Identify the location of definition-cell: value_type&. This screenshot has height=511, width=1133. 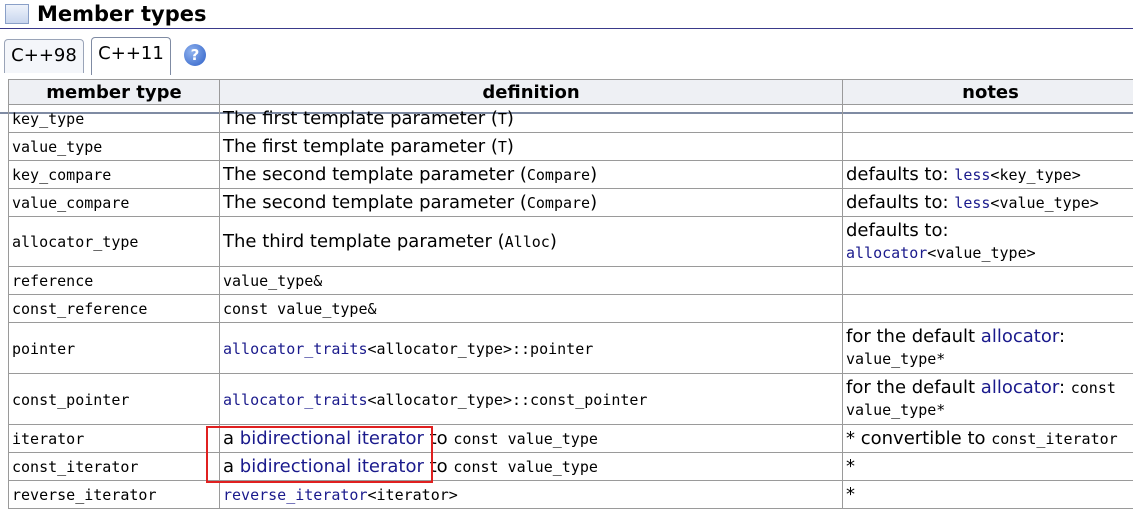
(531, 280).